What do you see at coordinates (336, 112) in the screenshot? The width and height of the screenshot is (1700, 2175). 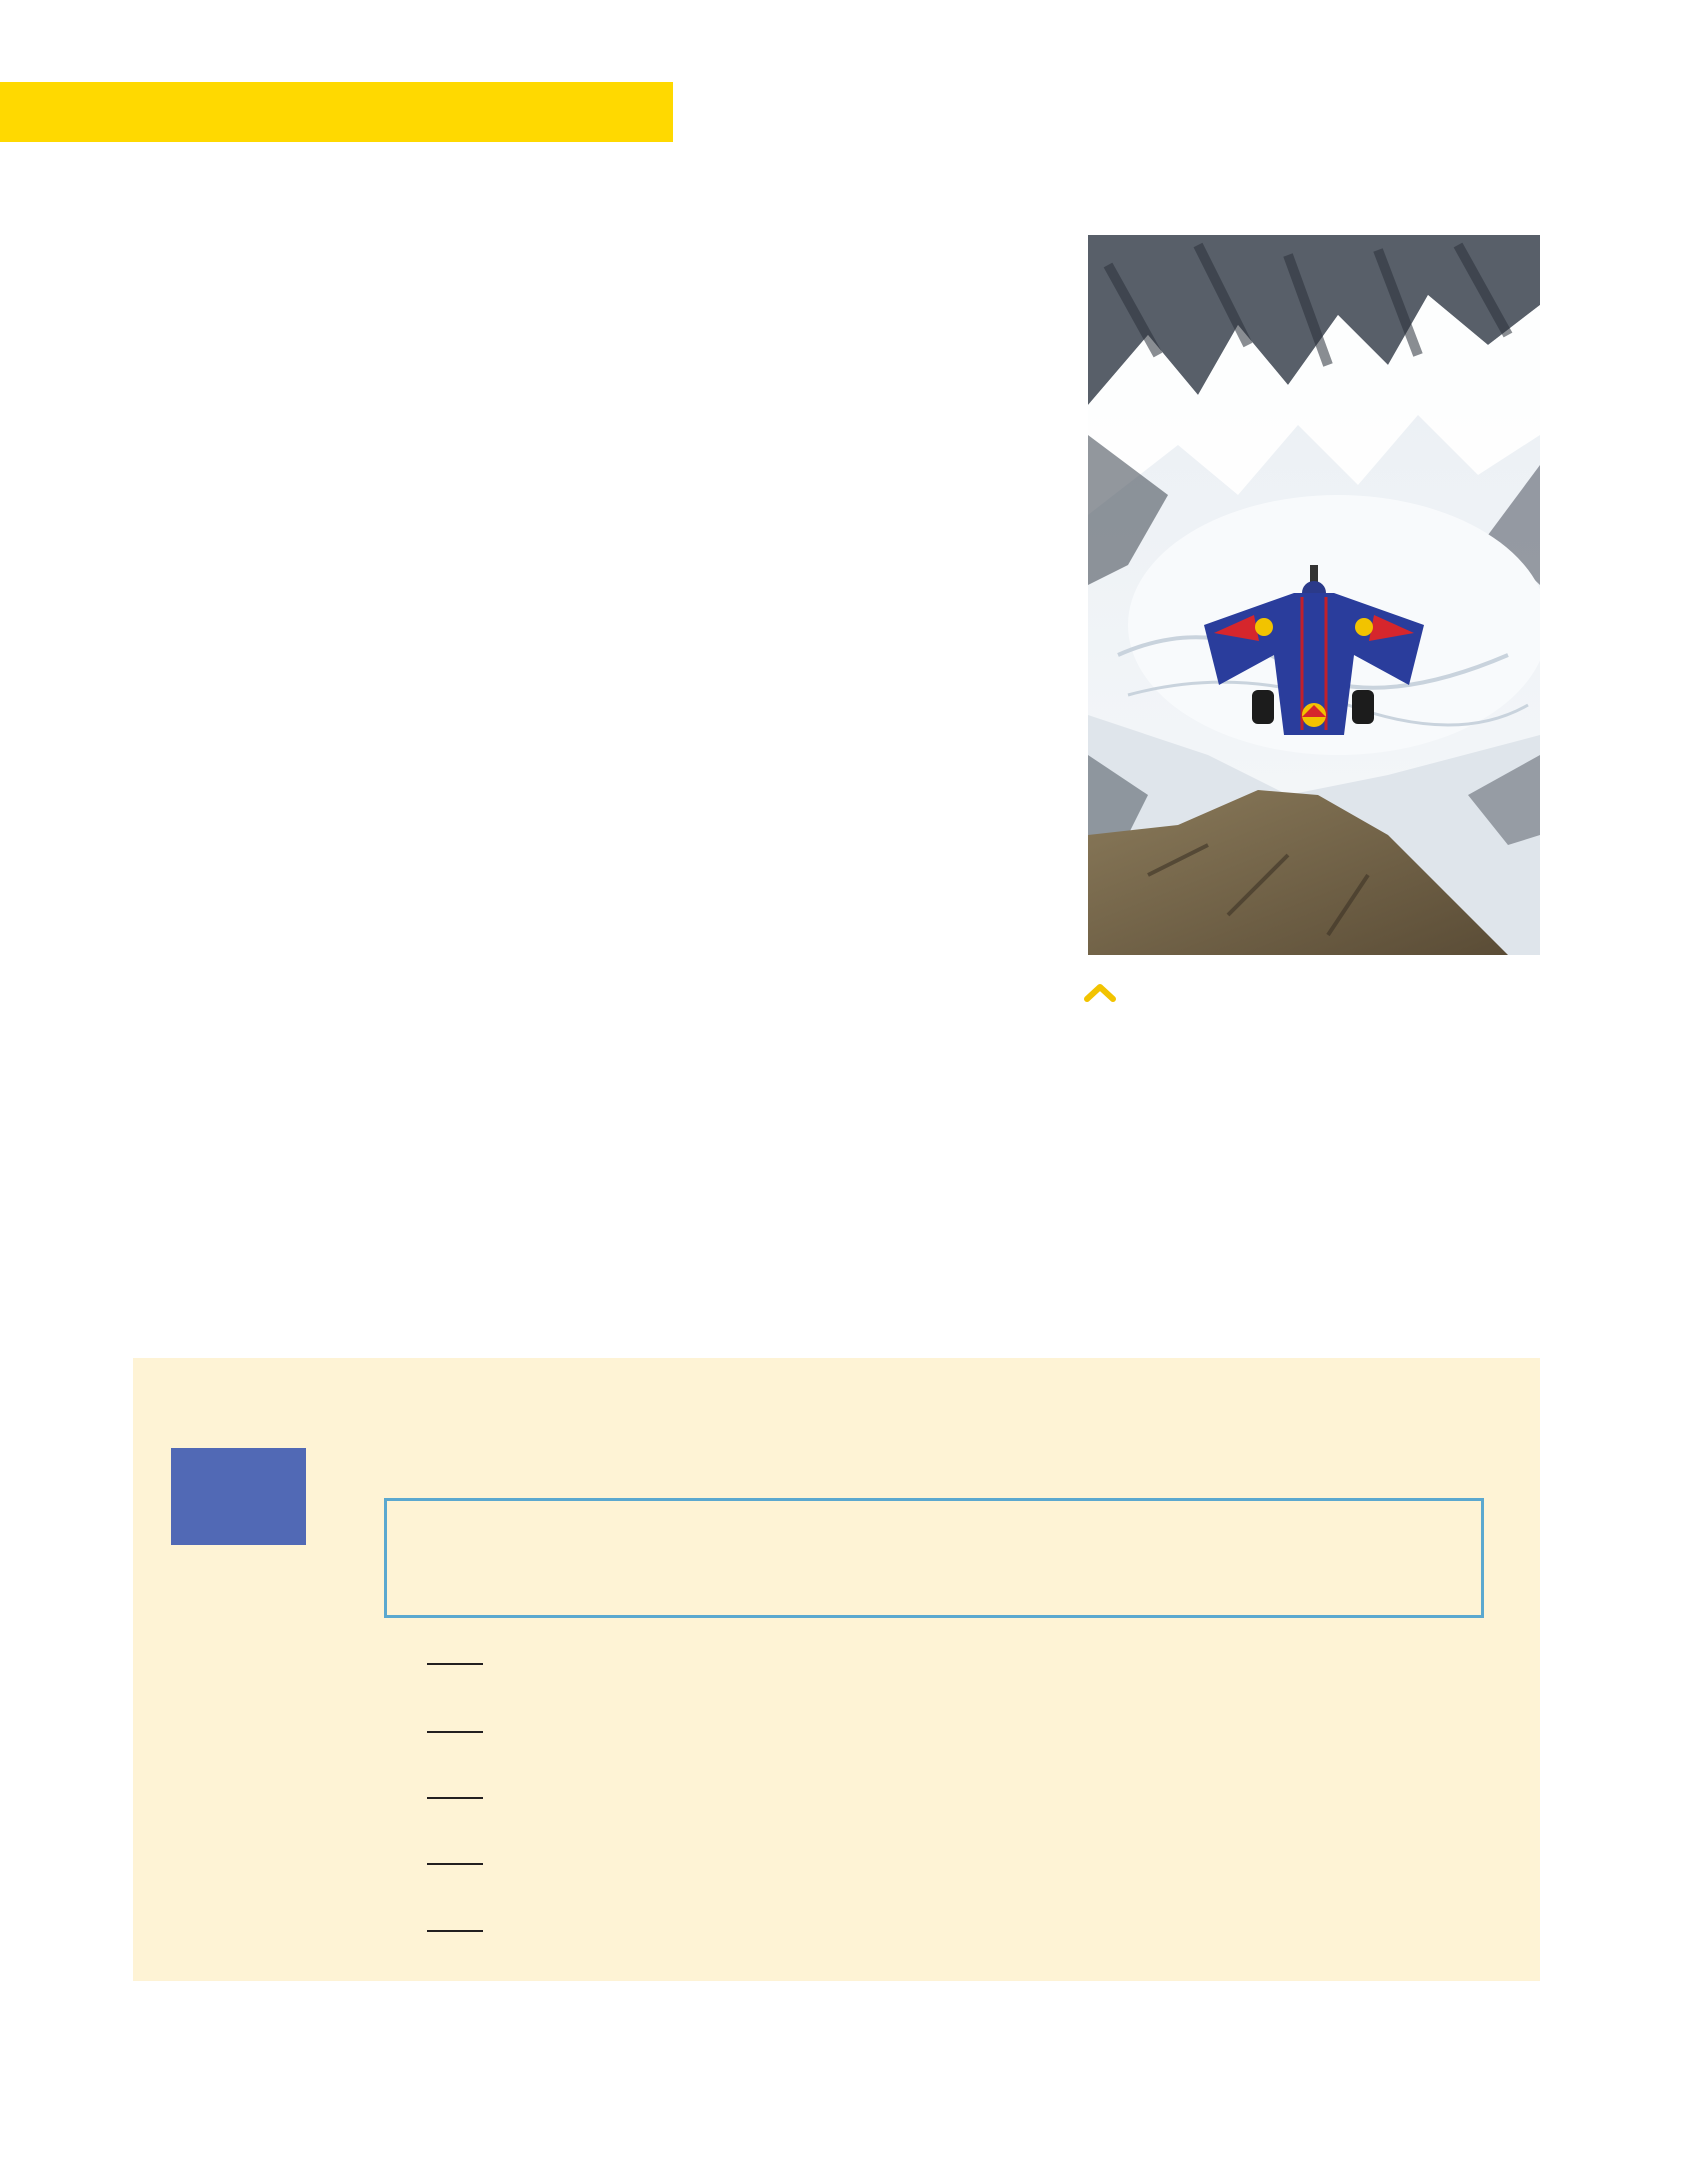 I see `section-header-bar` at bounding box center [336, 112].